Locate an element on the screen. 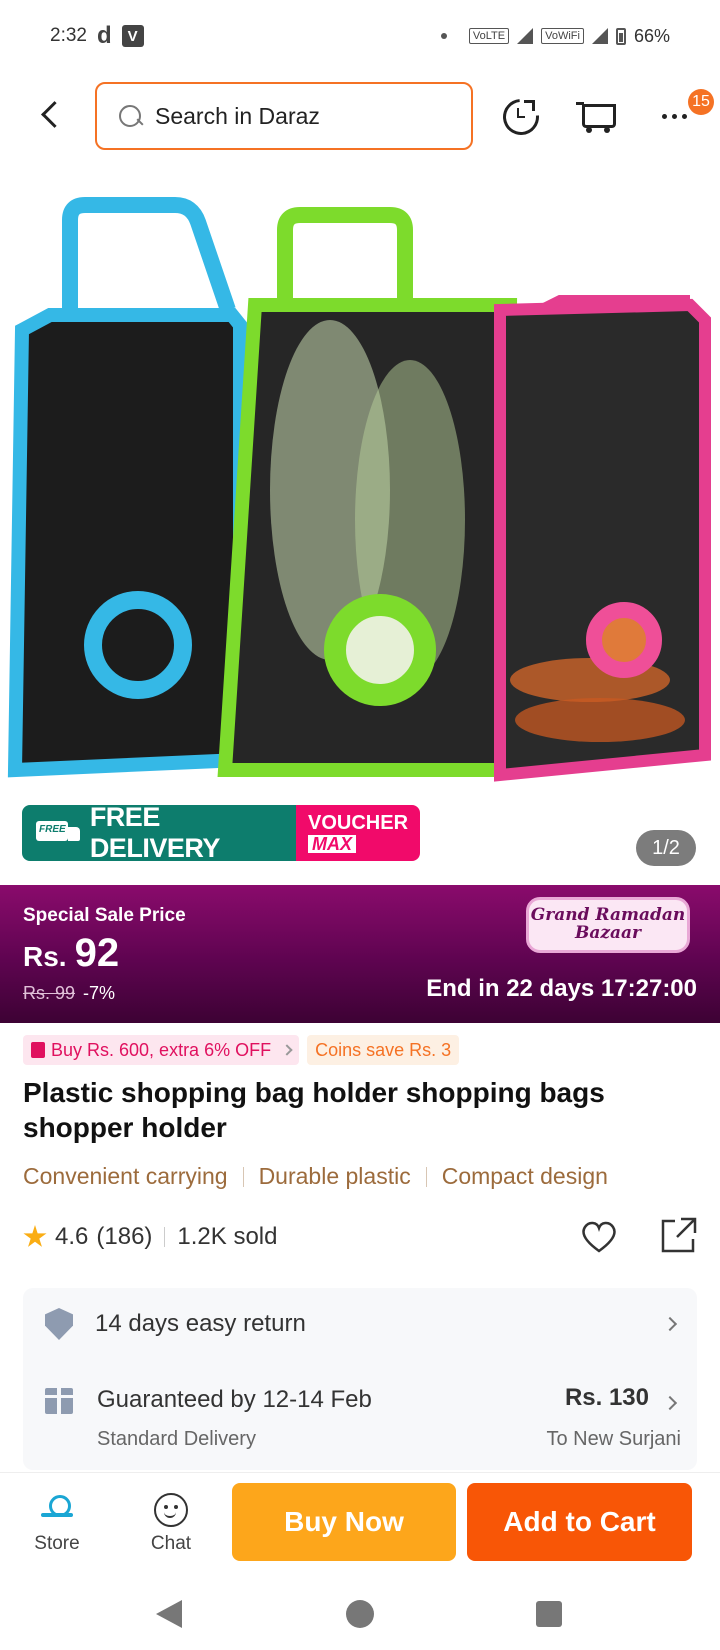 This screenshot has width=720, height=1650. green-bag-ring is located at coordinates (380, 650).